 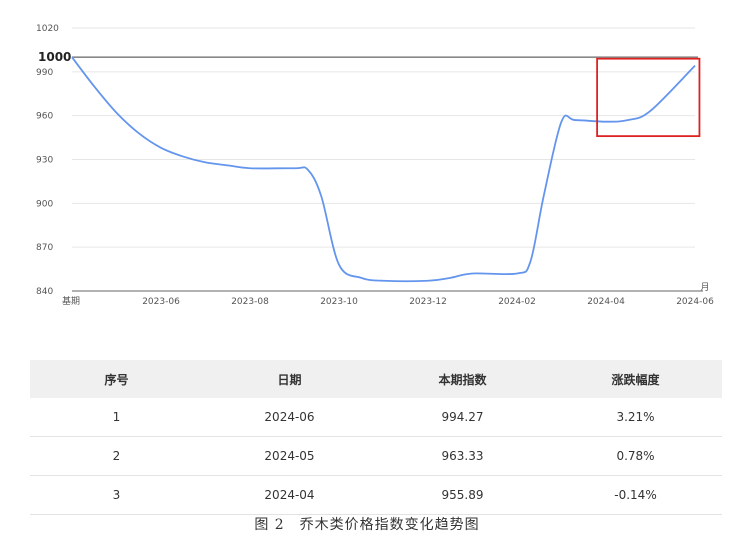 I want to click on x-tick-label: 2023-06, so click(x=161, y=302).